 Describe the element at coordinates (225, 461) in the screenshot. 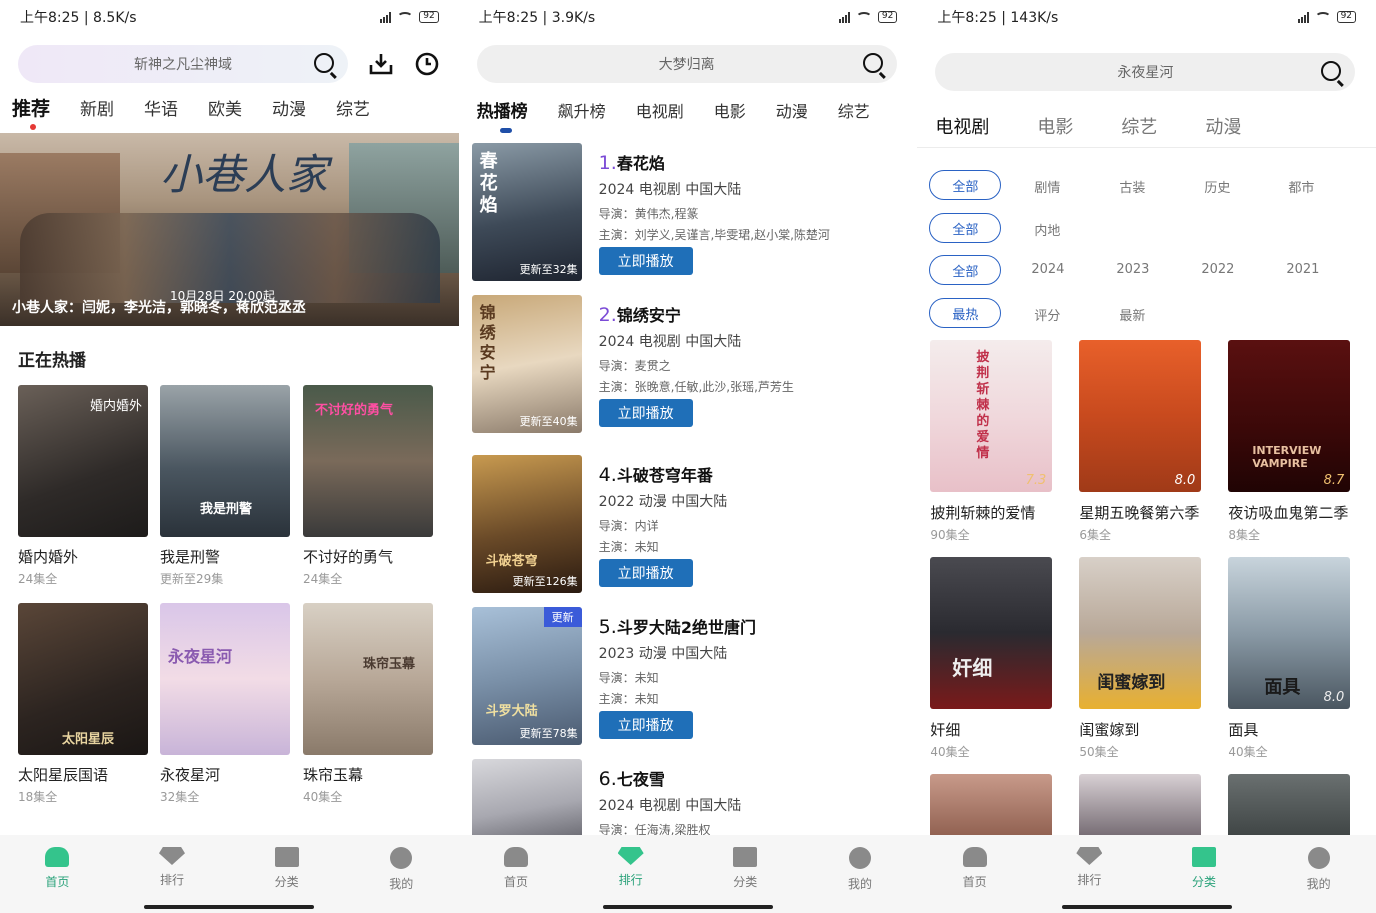

I see `poster-card: 我是刑警` at that location.